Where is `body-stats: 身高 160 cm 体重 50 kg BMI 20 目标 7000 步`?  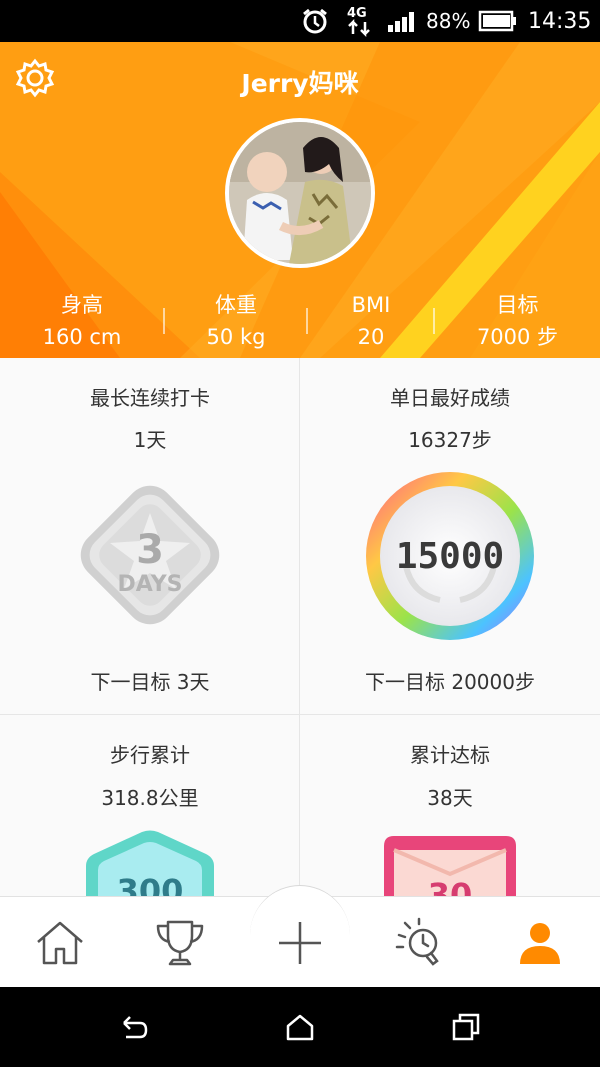 body-stats: 身高 160 cm 体重 50 kg BMI 20 目标 7000 步 is located at coordinates (300, 323).